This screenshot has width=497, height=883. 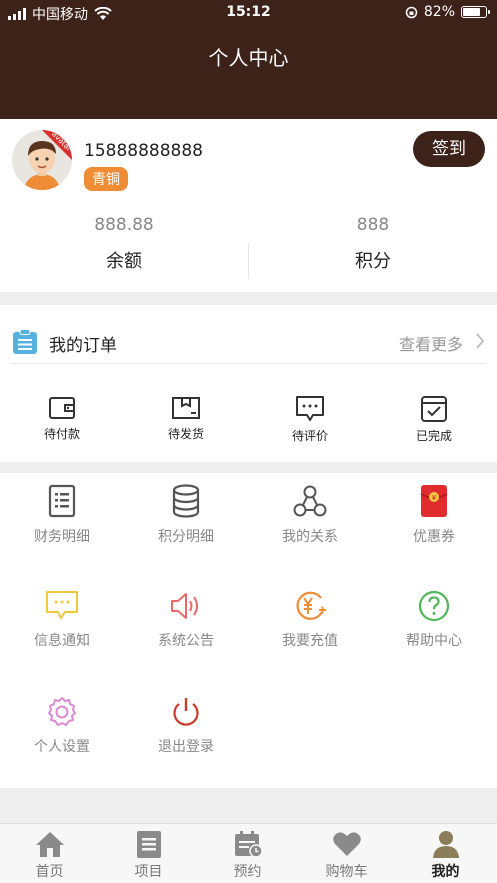 I want to click on package-icon, so click(x=186, y=408).